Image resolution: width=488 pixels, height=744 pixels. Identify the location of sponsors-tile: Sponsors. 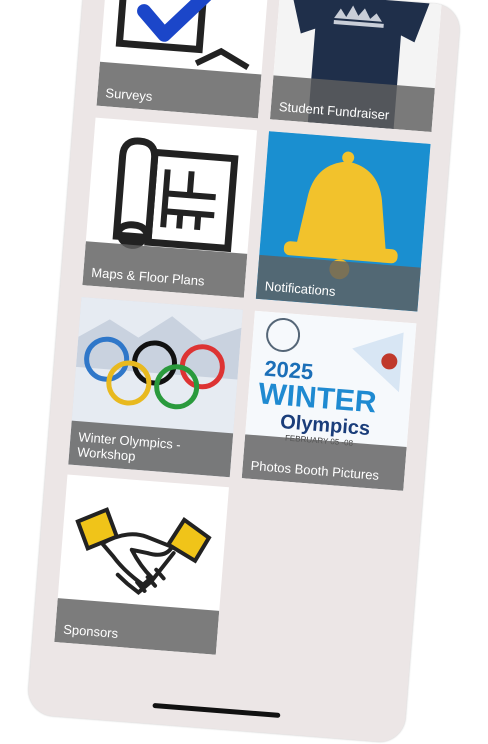
(141, 564).